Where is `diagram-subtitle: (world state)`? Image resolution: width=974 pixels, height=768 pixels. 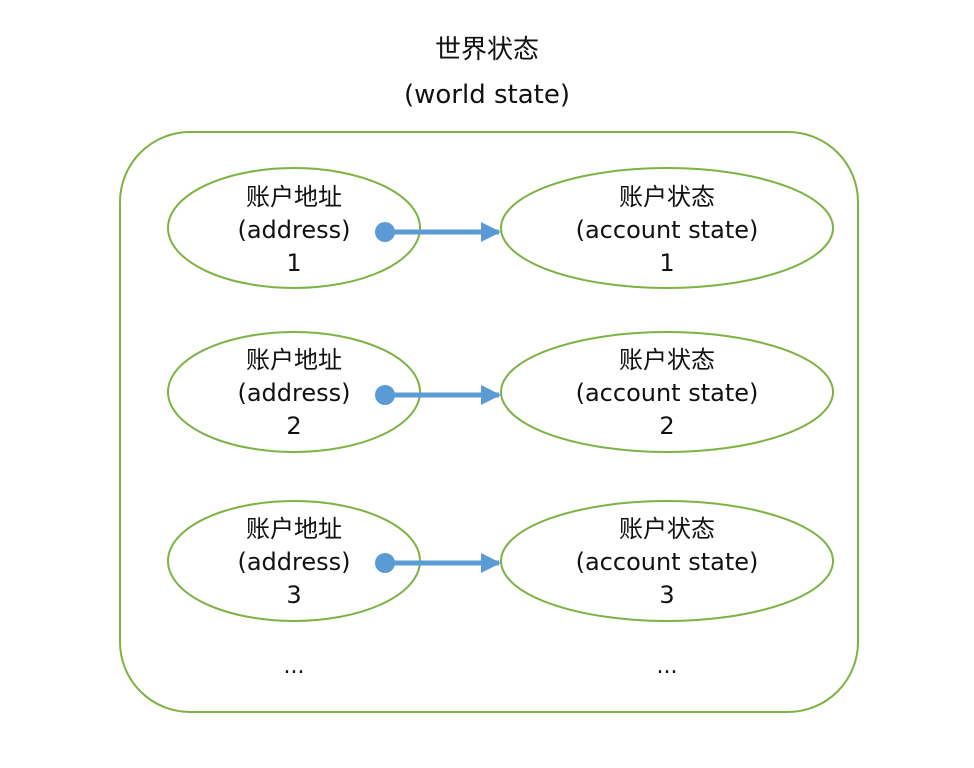 diagram-subtitle: (world state) is located at coordinates (486, 95).